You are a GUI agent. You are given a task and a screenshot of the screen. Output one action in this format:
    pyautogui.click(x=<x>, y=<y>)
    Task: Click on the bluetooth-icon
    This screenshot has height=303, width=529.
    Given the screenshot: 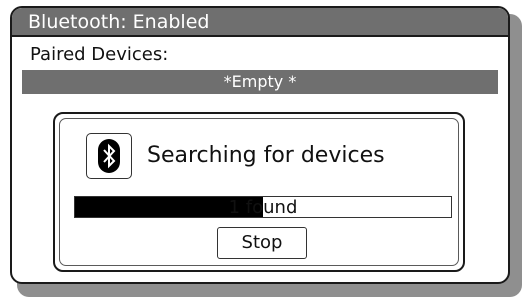 What is the action you would take?
    pyautogui.click(x=109, y=156)
    